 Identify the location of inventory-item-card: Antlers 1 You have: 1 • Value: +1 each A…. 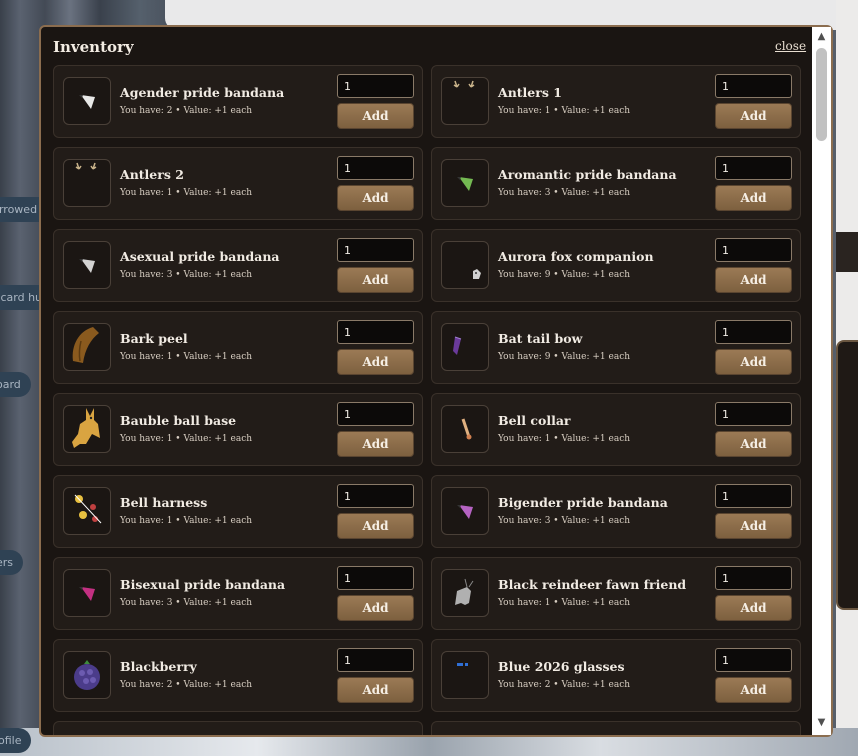
(616, 101).